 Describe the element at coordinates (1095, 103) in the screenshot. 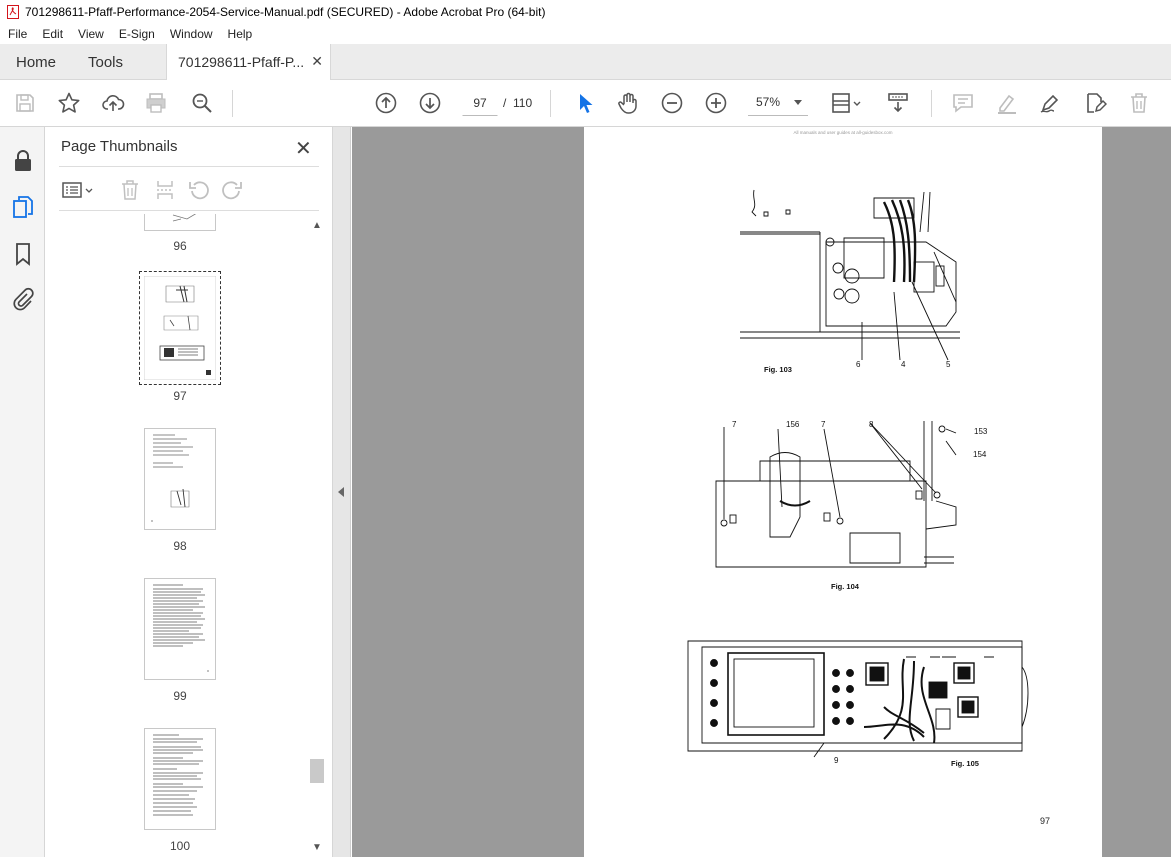

I see `edit-pdf-icon` at that location.